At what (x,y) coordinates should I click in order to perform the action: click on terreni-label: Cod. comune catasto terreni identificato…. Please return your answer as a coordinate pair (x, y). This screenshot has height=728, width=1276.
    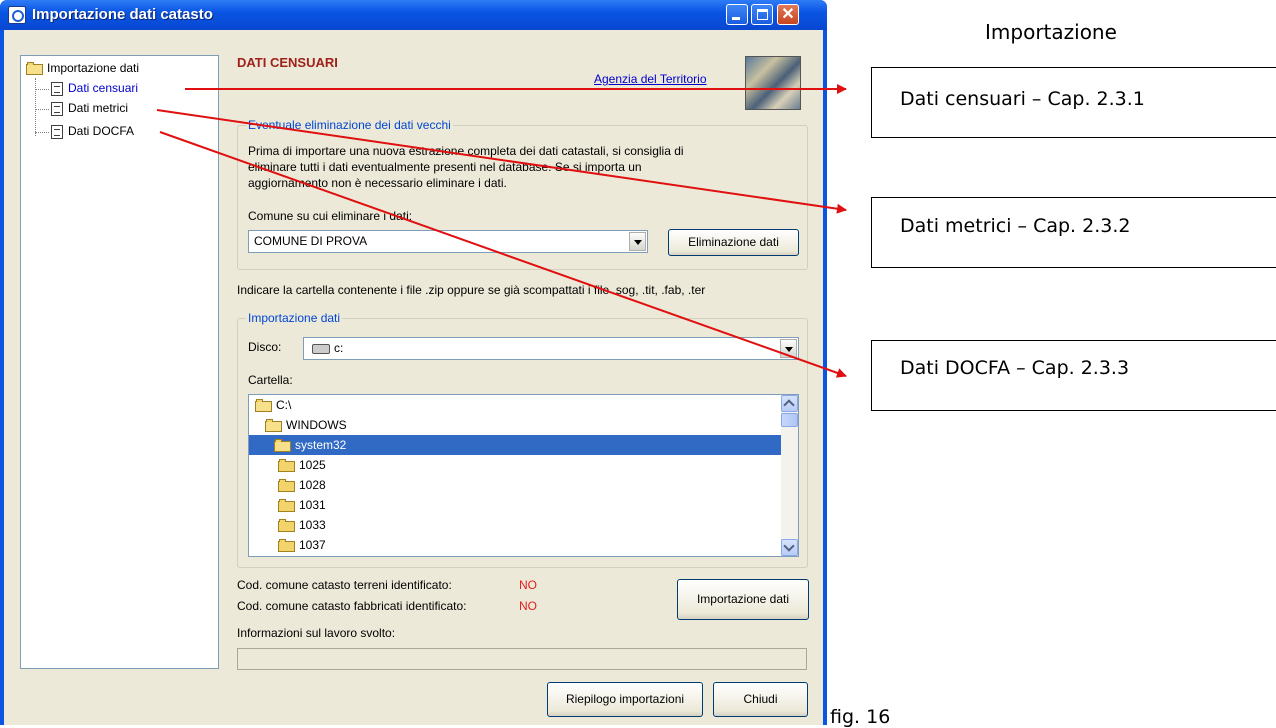
    Looking at the image, I should click on (344, 585).